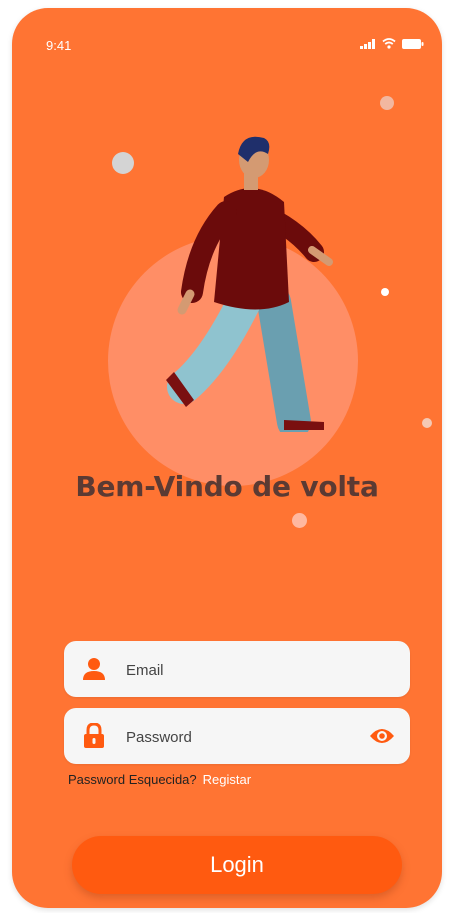 This screenshot has height=913, width=456. What do you see at coordinates (246, 737) in the screenshot?
I see `password-input` at bounding box center [246, 737].